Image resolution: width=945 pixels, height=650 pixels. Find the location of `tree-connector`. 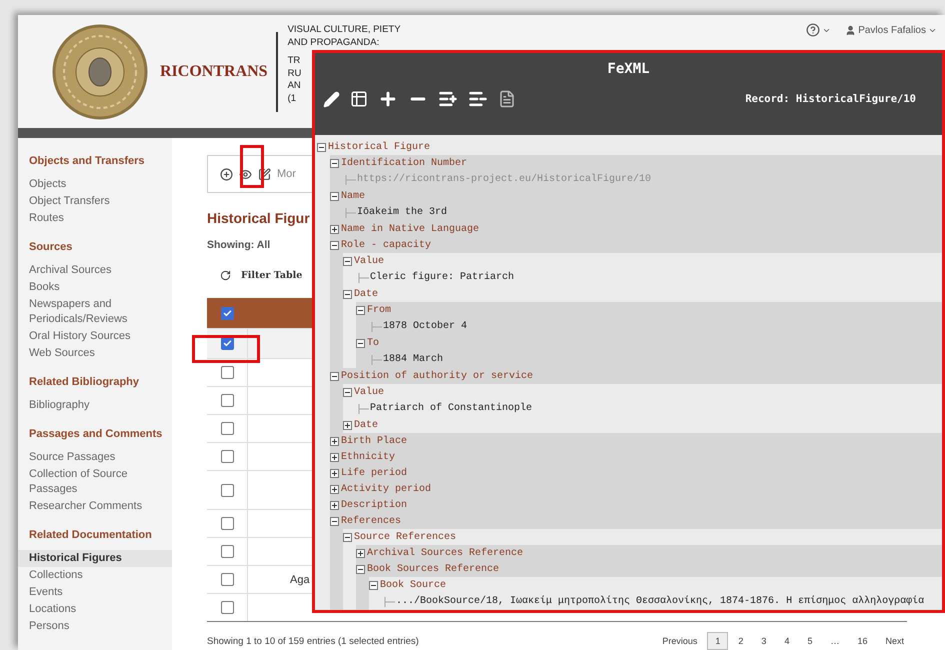

tree-connector is located at coordinates (350, 213).